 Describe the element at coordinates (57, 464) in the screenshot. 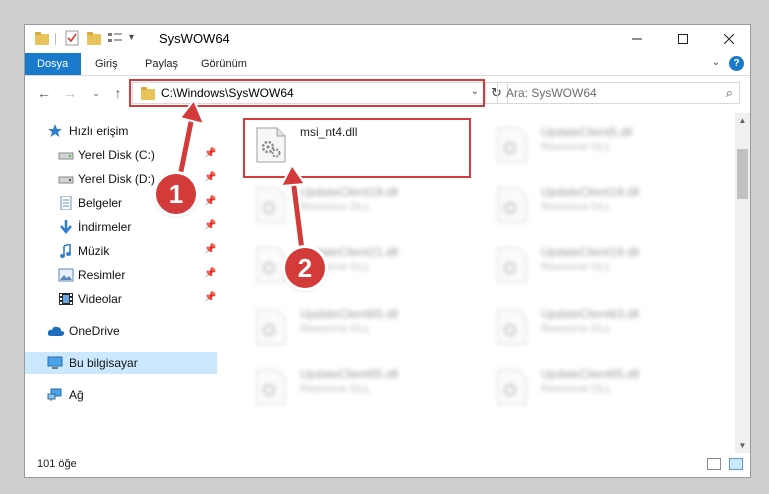

I see `item-count: 101 öğe` at that location.